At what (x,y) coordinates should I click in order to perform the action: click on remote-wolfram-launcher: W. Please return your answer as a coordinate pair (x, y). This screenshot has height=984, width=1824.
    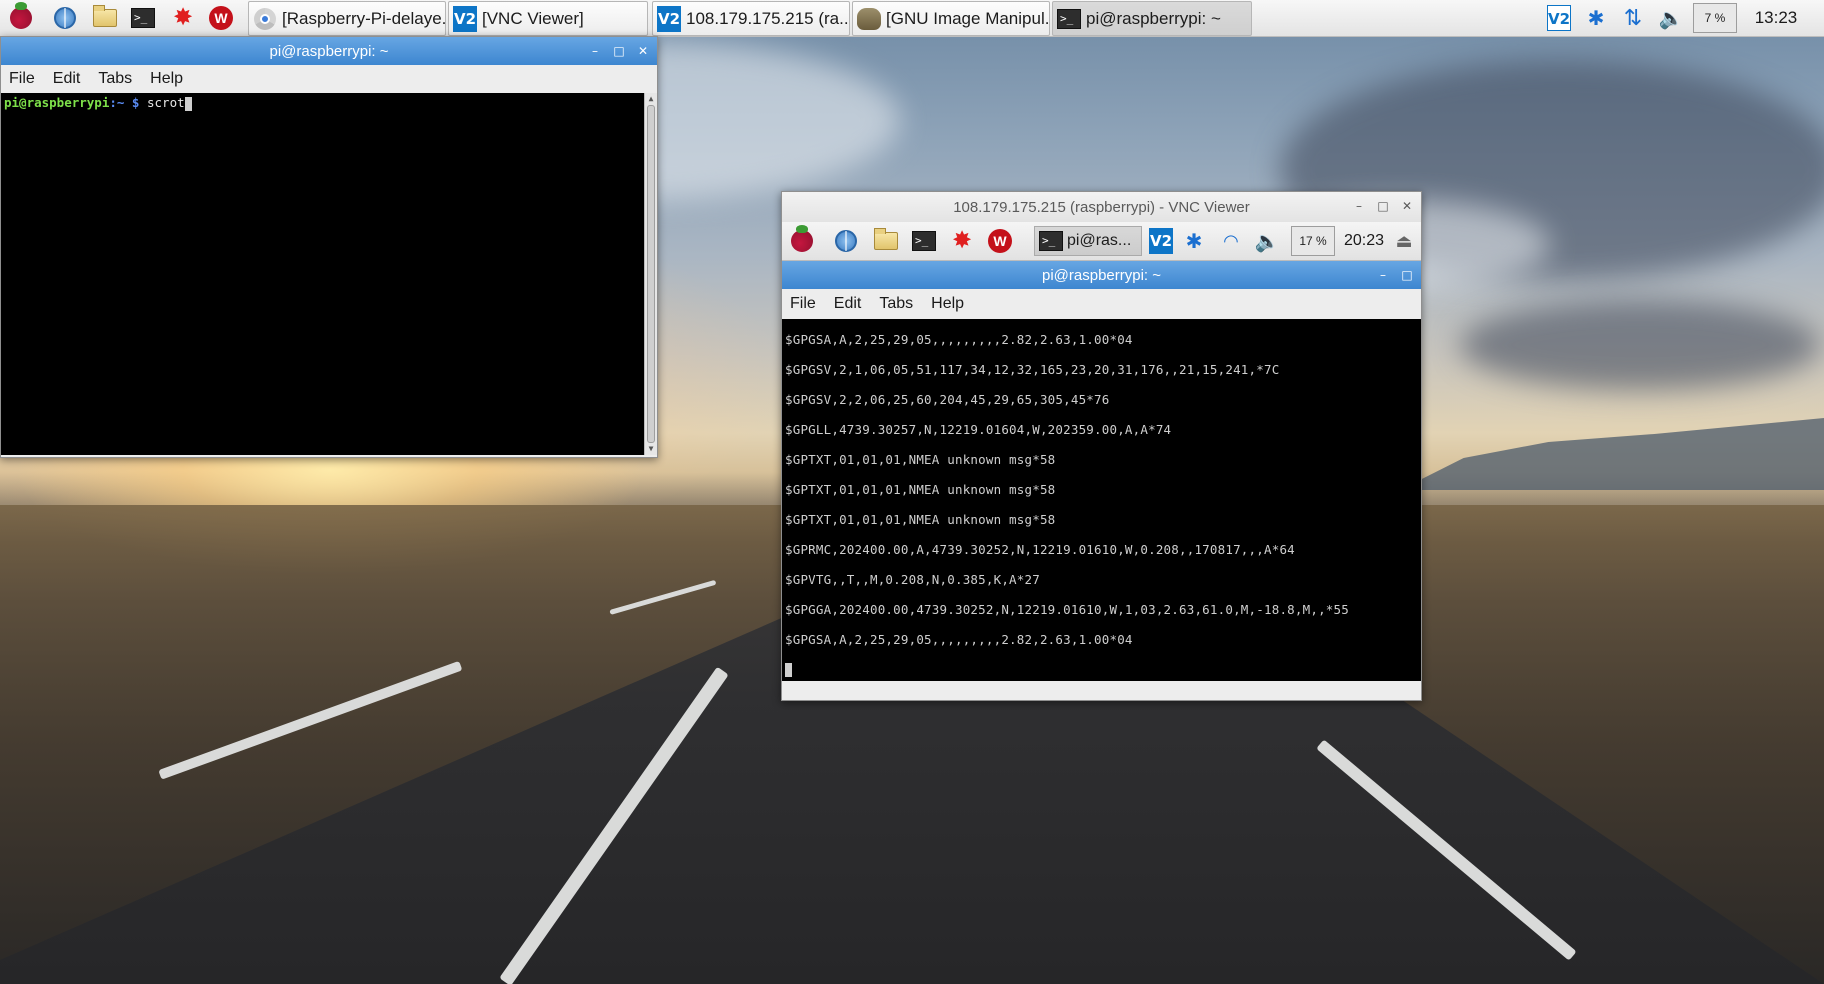
    Looking at the image, I should click on (1000, 241).